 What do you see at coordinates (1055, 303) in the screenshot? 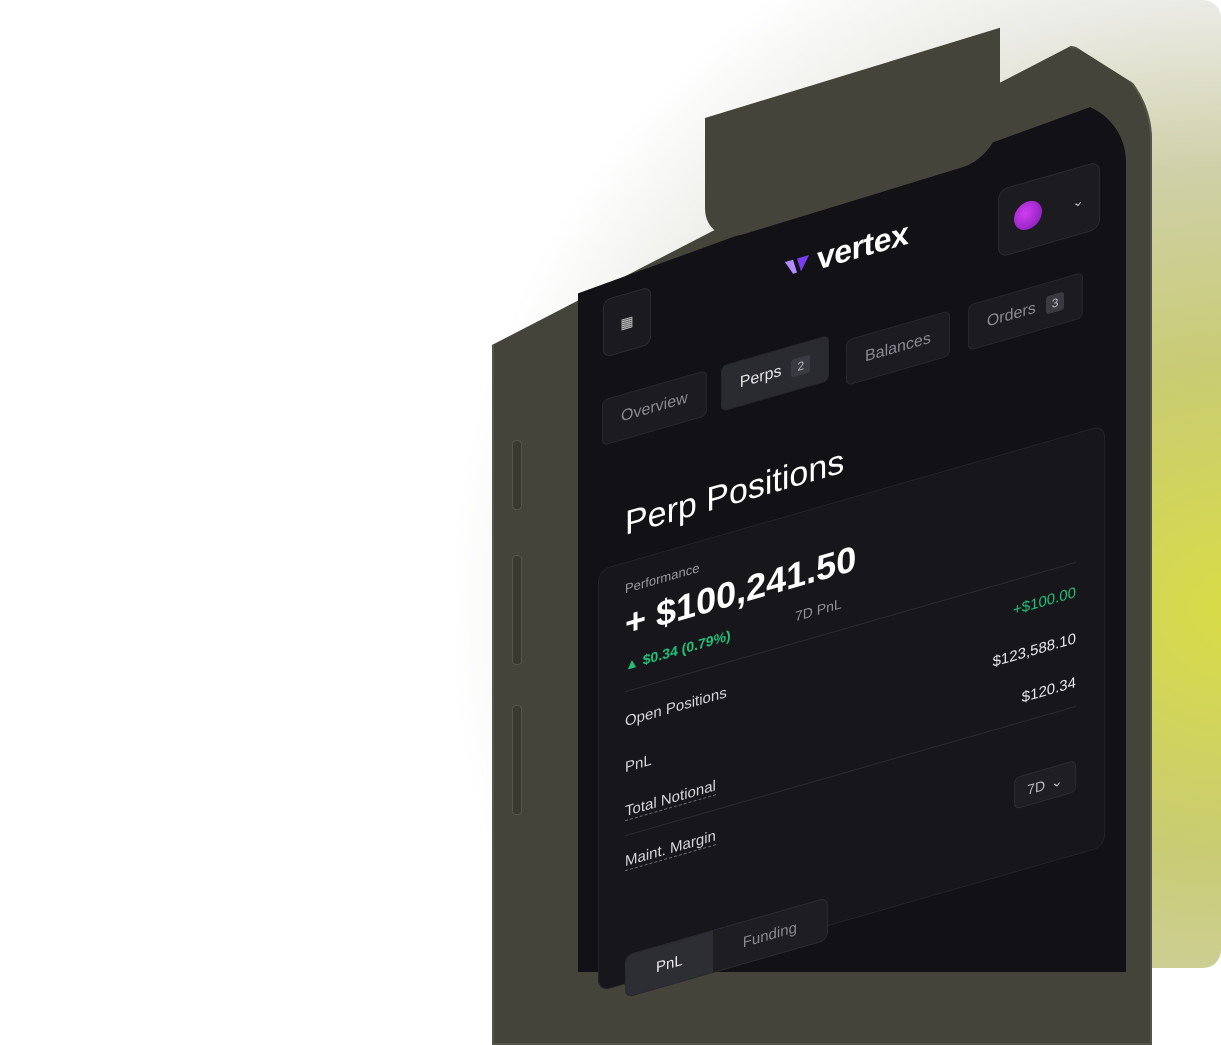
I see `tab-count-badge: 3` at bounding box center [1055, 303].